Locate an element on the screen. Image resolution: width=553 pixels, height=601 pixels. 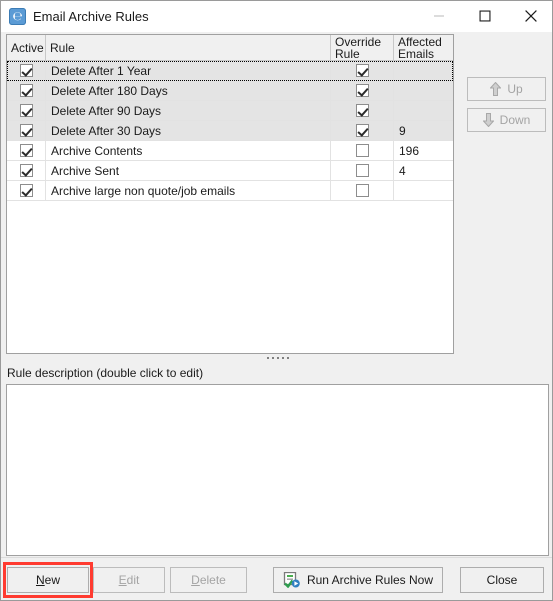
table-row: Delete After 90 Days is located at coordinates (230, 111).